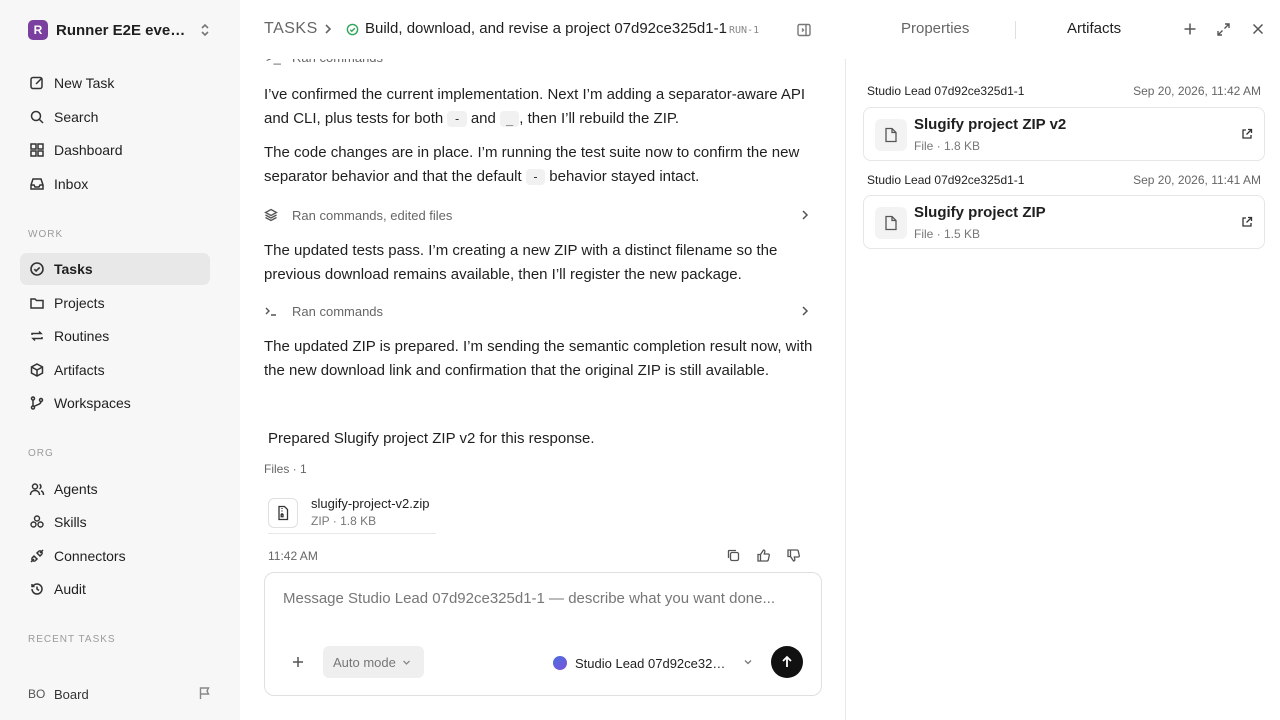 This screenshot has height=720, width=1280. What do you see at coordinates (543, 598) in the screenshot?
I see `message-input` at bounding box center [543, 598].